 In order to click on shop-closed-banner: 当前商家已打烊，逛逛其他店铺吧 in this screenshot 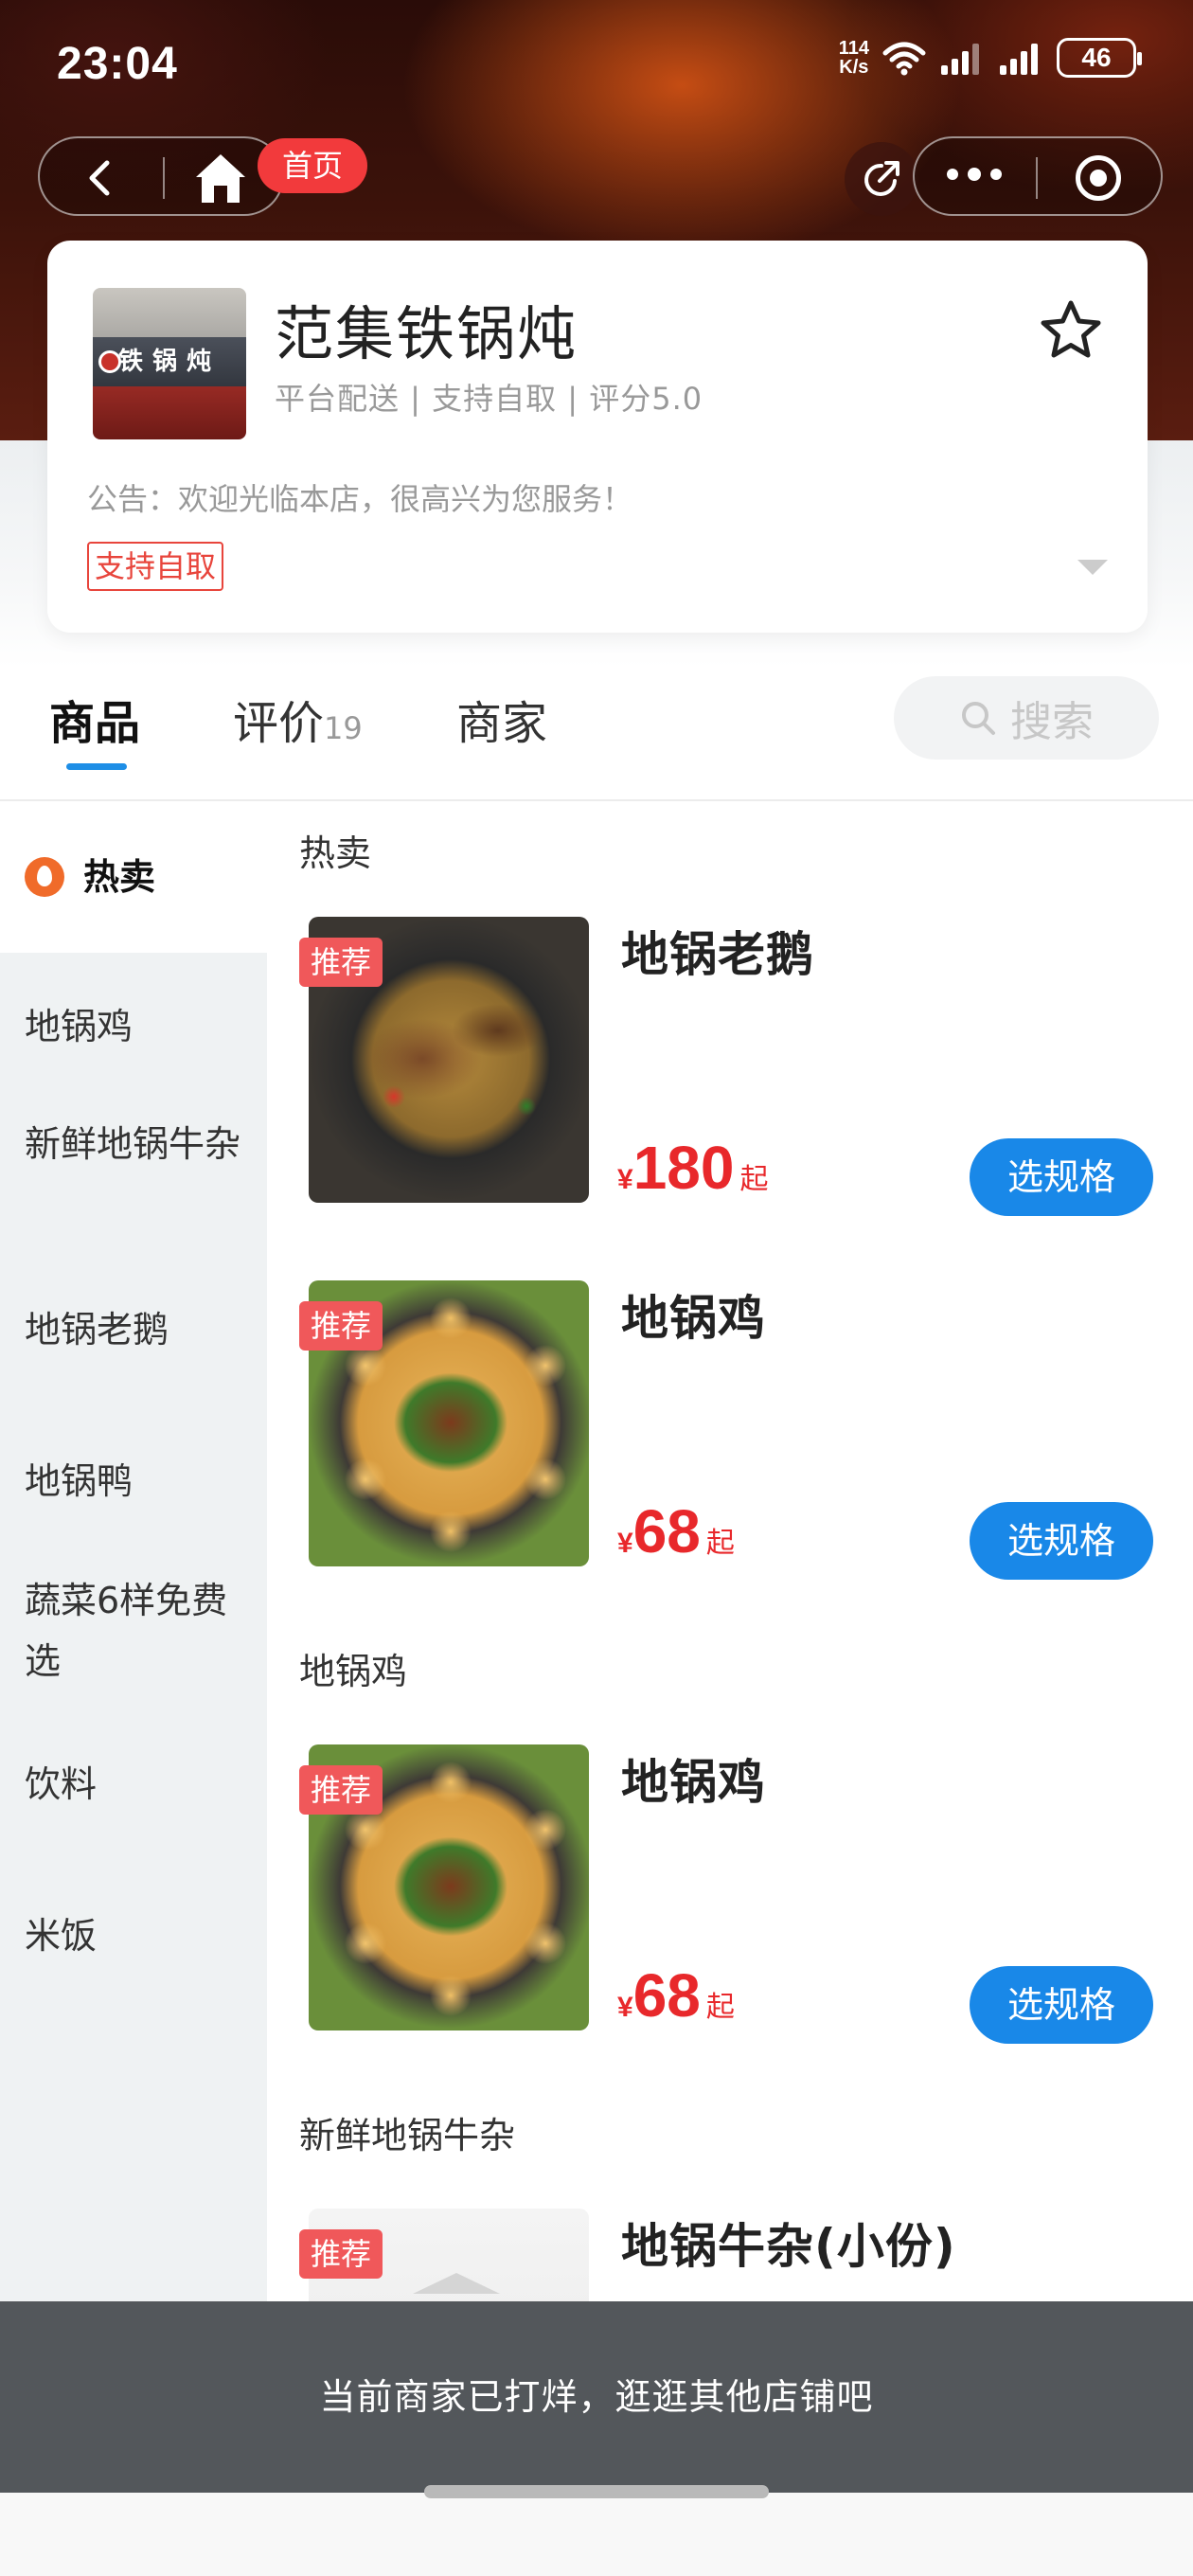, I will do `click(596, 2397)`.